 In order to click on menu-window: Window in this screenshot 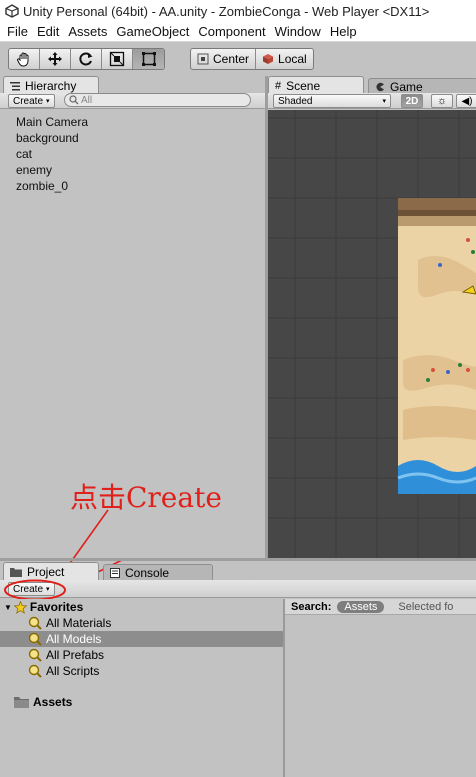, I will do `click(294, 31)`.